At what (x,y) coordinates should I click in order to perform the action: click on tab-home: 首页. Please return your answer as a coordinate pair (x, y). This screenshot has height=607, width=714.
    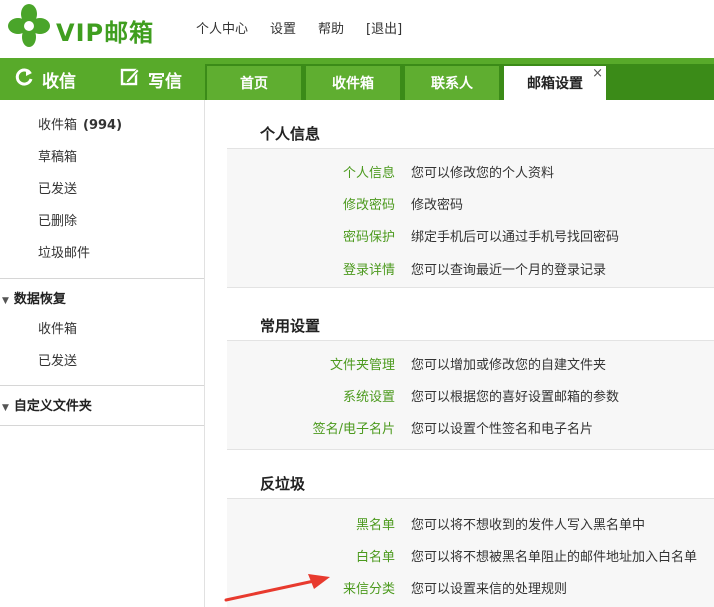
    Looking at the image, I should click on (254, 83).